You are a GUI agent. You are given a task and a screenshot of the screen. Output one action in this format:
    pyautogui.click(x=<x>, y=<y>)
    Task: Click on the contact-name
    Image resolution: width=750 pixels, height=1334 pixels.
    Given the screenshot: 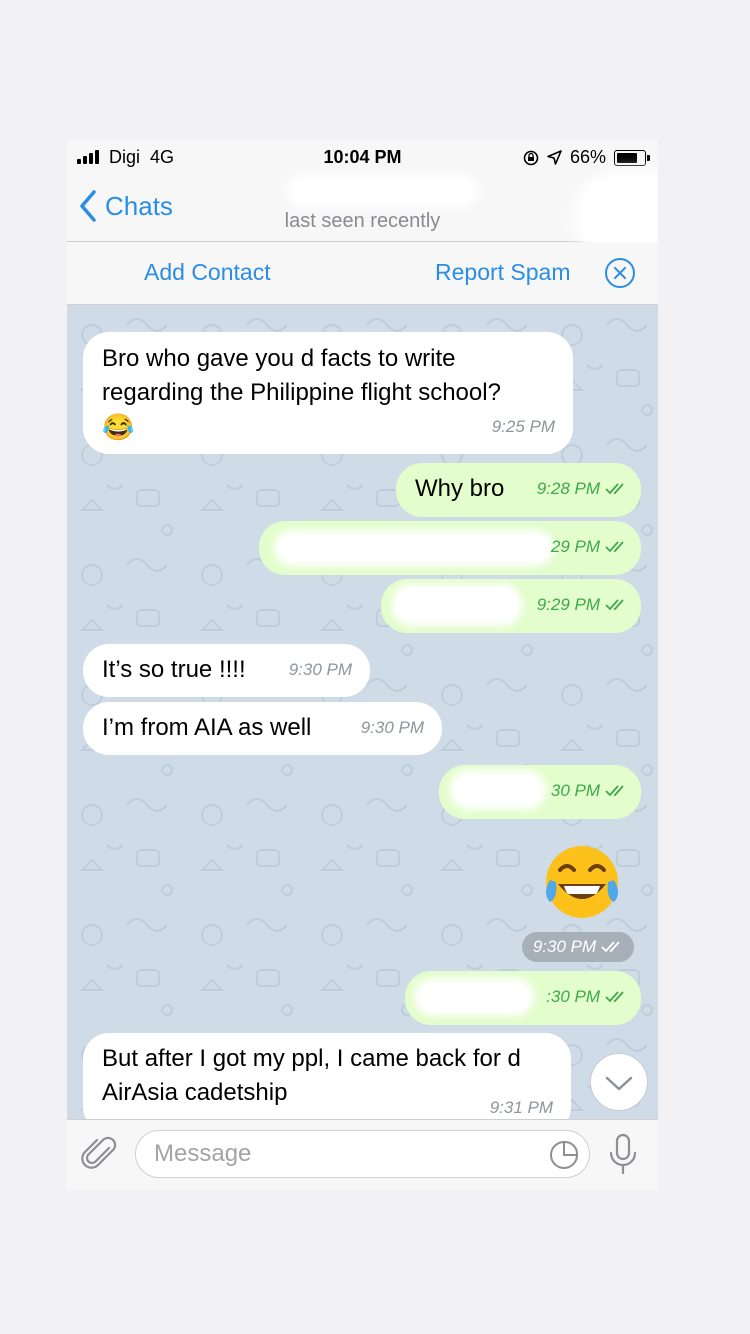 What is the action you would take?
    pyautogui.click(x=382, y=191)
    